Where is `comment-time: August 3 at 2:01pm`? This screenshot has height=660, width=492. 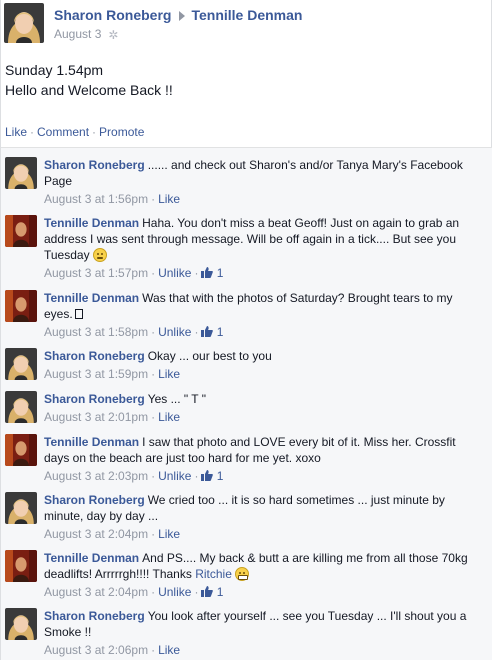 comment-time: August 3 at 2:01pm is located at coordinates (96, 417).